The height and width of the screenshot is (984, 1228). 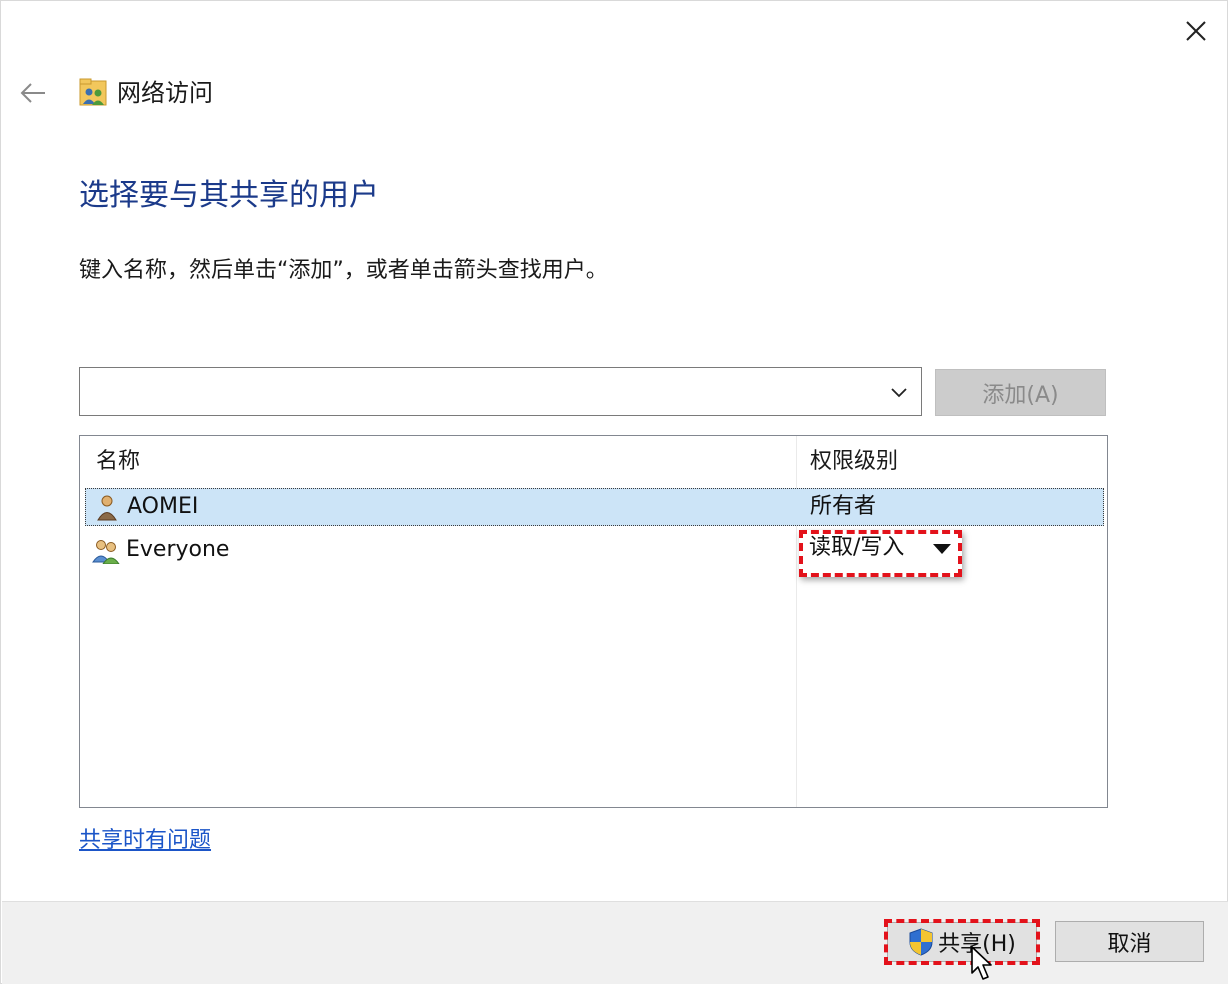 What do you see at coordinates (163, 506) in the screenshot?
I see `user-name-label: AOMEI` at bounding box center [163, 506].